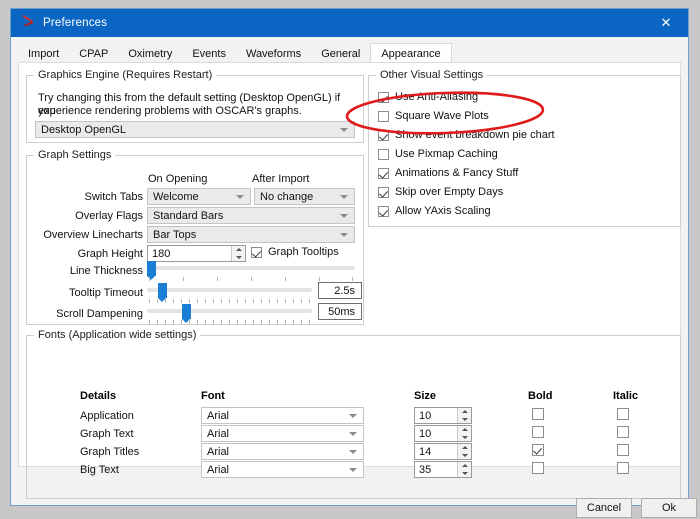  What do you see at coordinates (117, 335) in the screenshot?
I see `fonts-group-label: Fonts (Application wide settings)` at bounding box center [117, 335].